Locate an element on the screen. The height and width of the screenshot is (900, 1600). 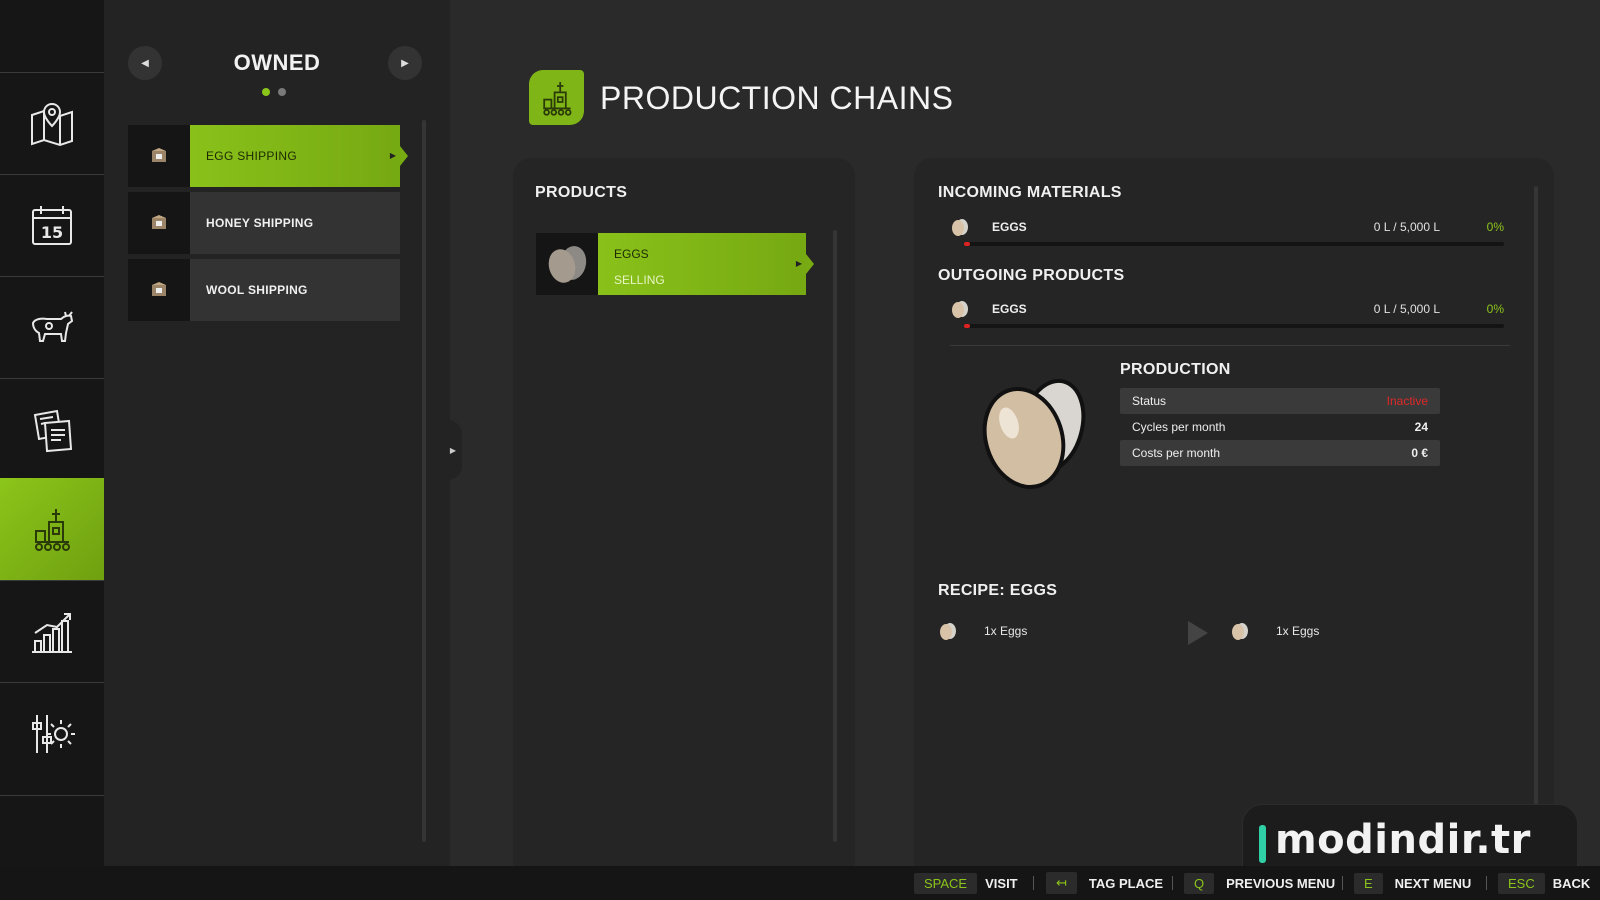
list-item-wool-shipping: WOOL SHIPPING is located at coordinates (264, 290).